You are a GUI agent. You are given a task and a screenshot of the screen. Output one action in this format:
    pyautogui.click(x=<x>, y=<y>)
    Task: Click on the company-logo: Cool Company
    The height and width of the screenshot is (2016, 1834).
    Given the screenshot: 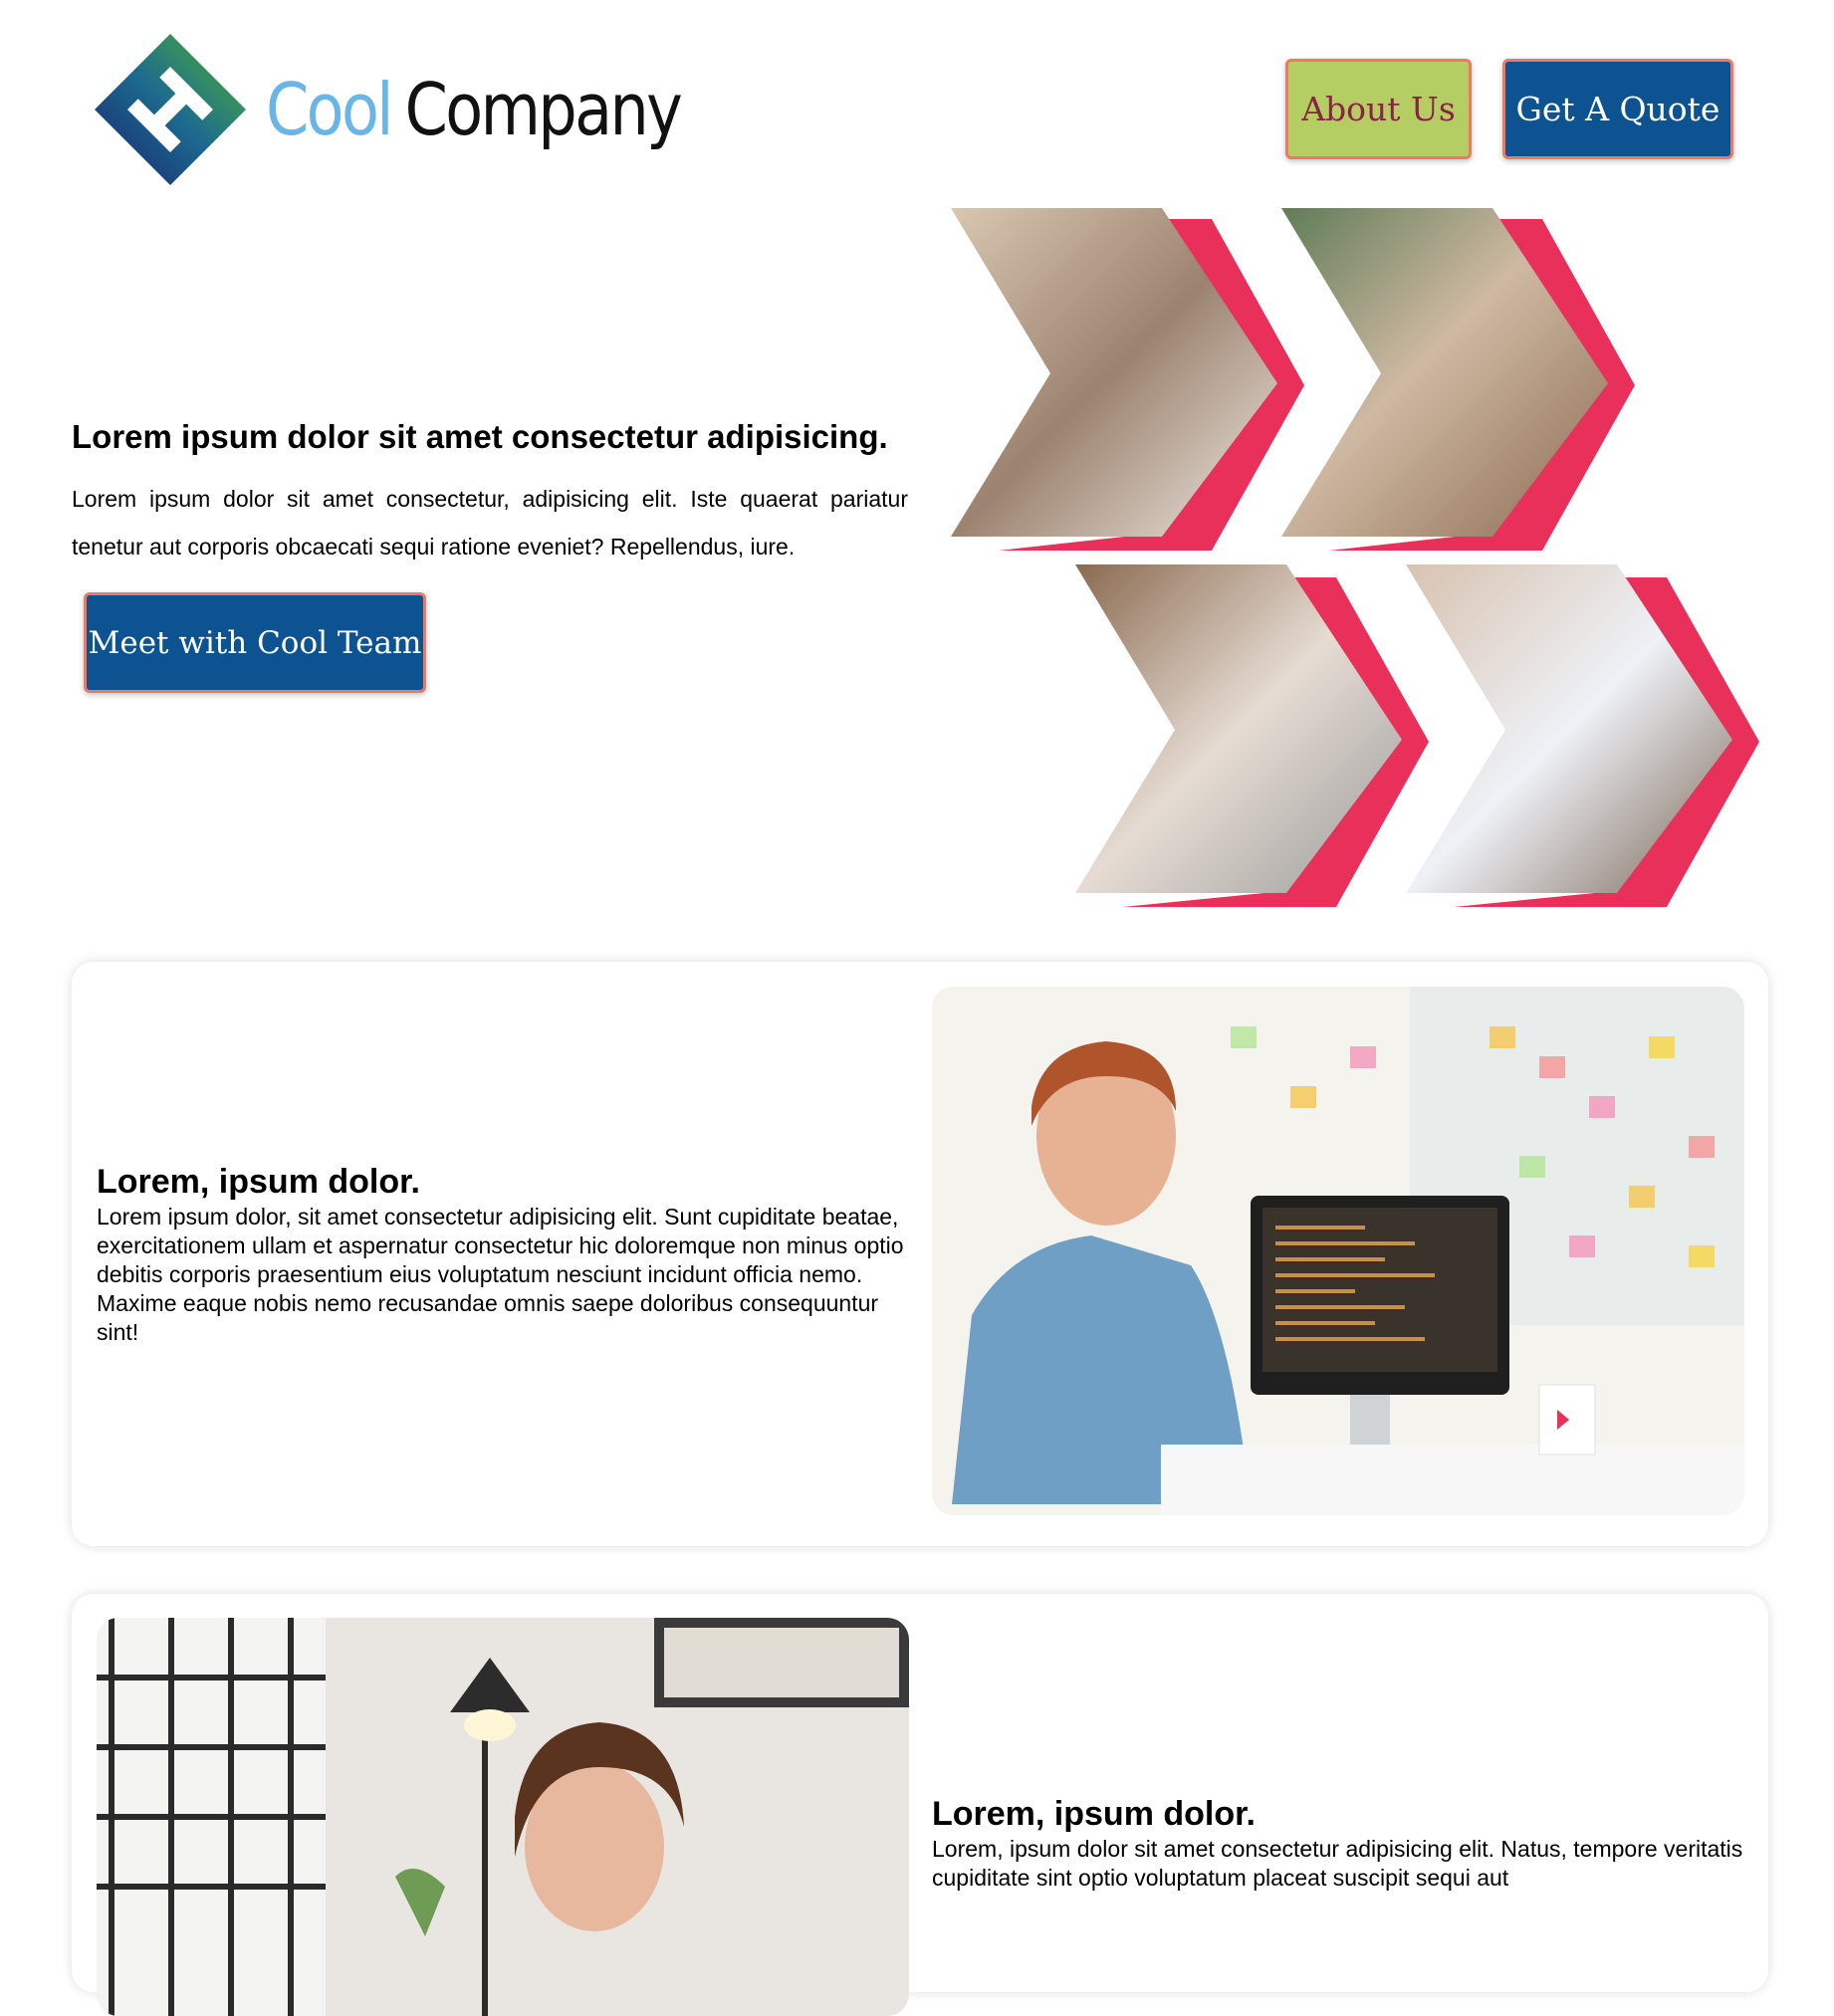 What is the action you would take?
    pyautogui.click(x=421, y=109)
    